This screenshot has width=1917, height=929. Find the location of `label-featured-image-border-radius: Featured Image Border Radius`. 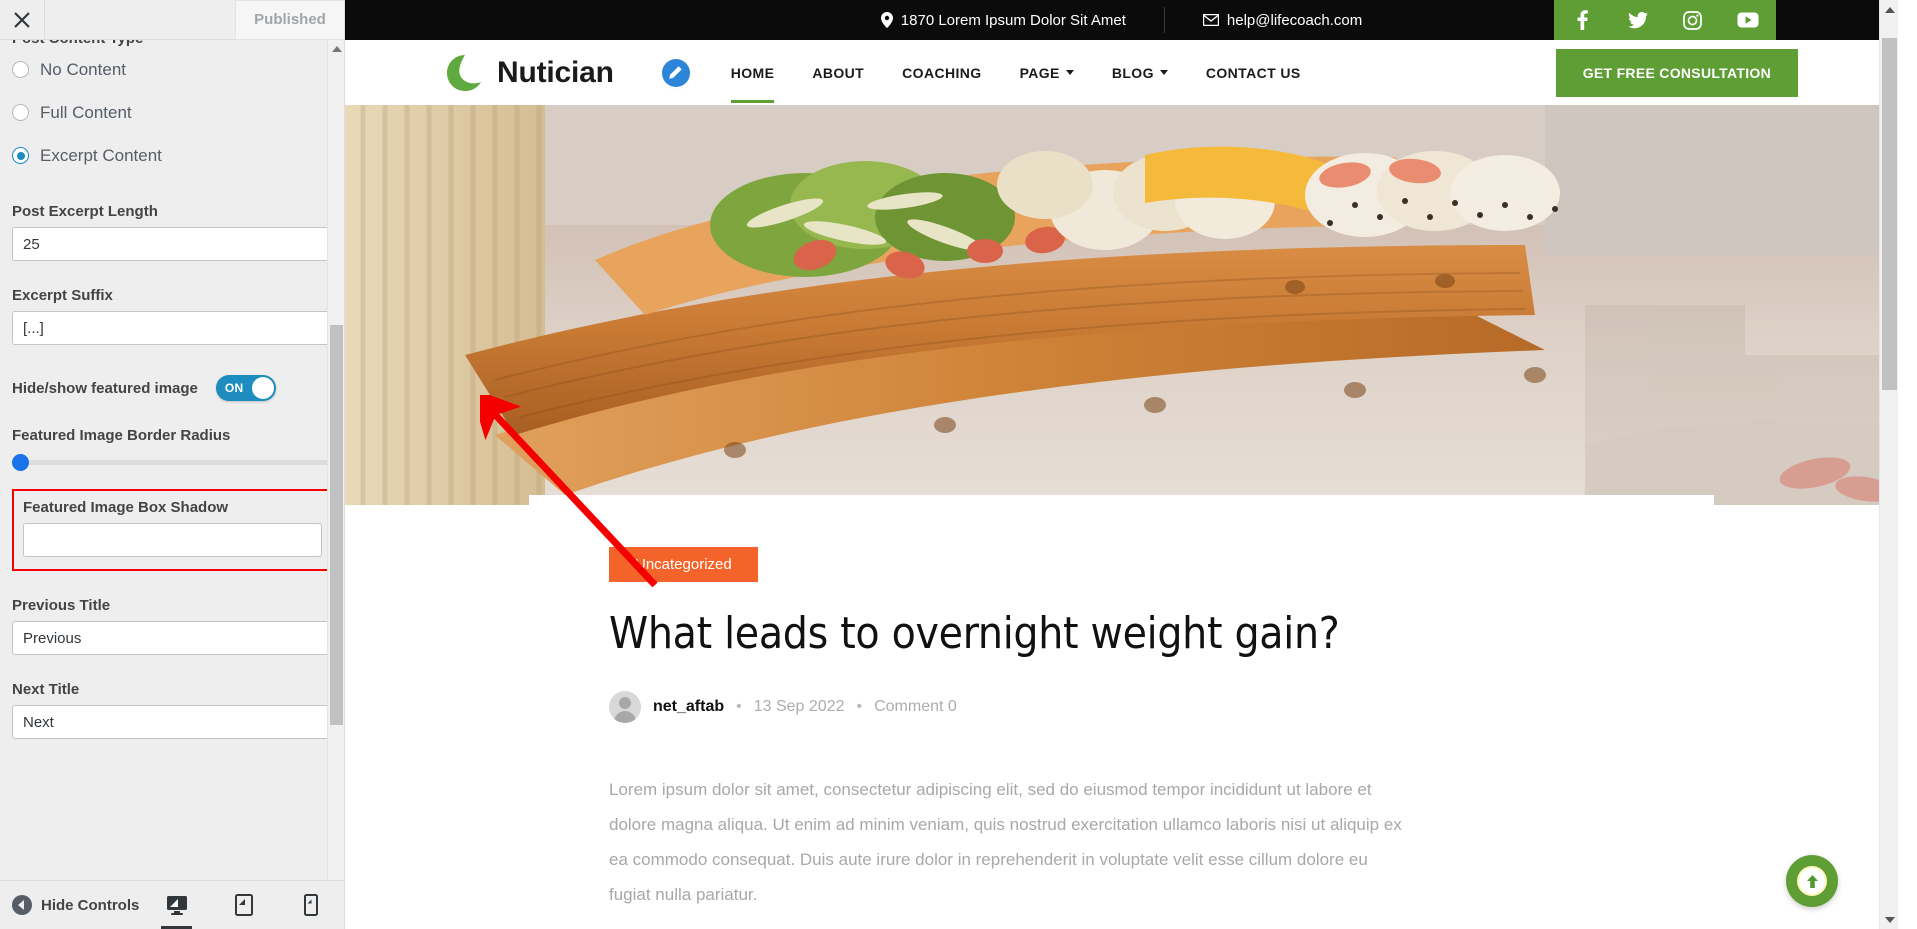

label-featured-image-border-radius: Featured Image Border Radius is located at coordinates (121, 435).